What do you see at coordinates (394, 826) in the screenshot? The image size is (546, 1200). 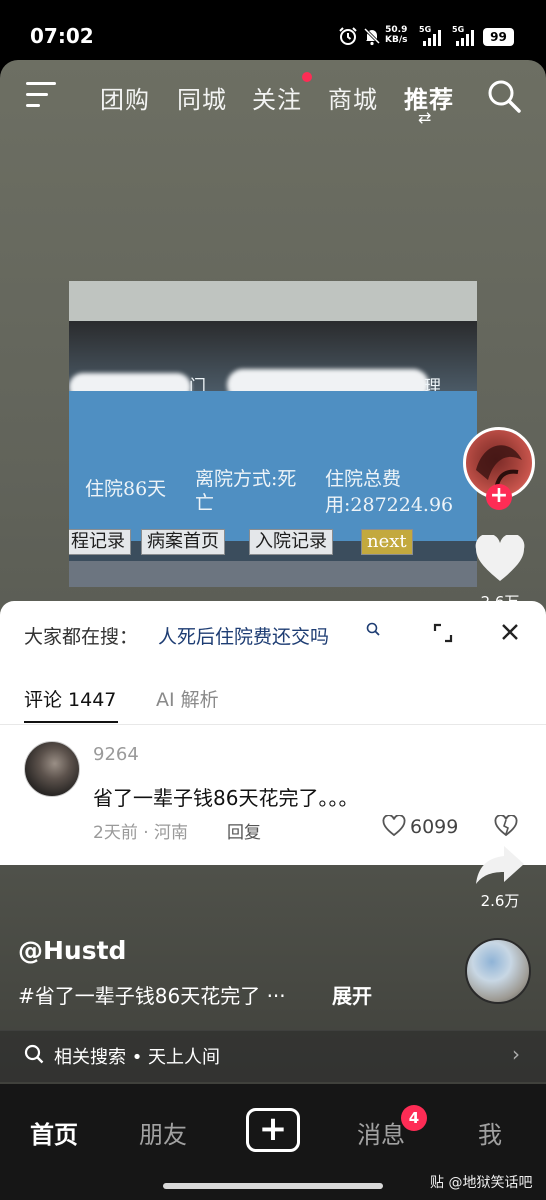 I see `comment-like-icon` at bounding box center [394, 826].